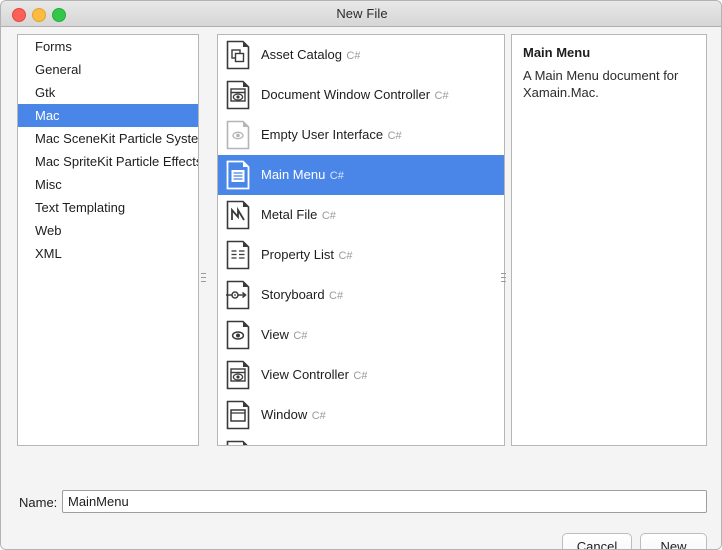 This screenshot has width=722, height=550. I want to click on document-icon, so click(238, 442).